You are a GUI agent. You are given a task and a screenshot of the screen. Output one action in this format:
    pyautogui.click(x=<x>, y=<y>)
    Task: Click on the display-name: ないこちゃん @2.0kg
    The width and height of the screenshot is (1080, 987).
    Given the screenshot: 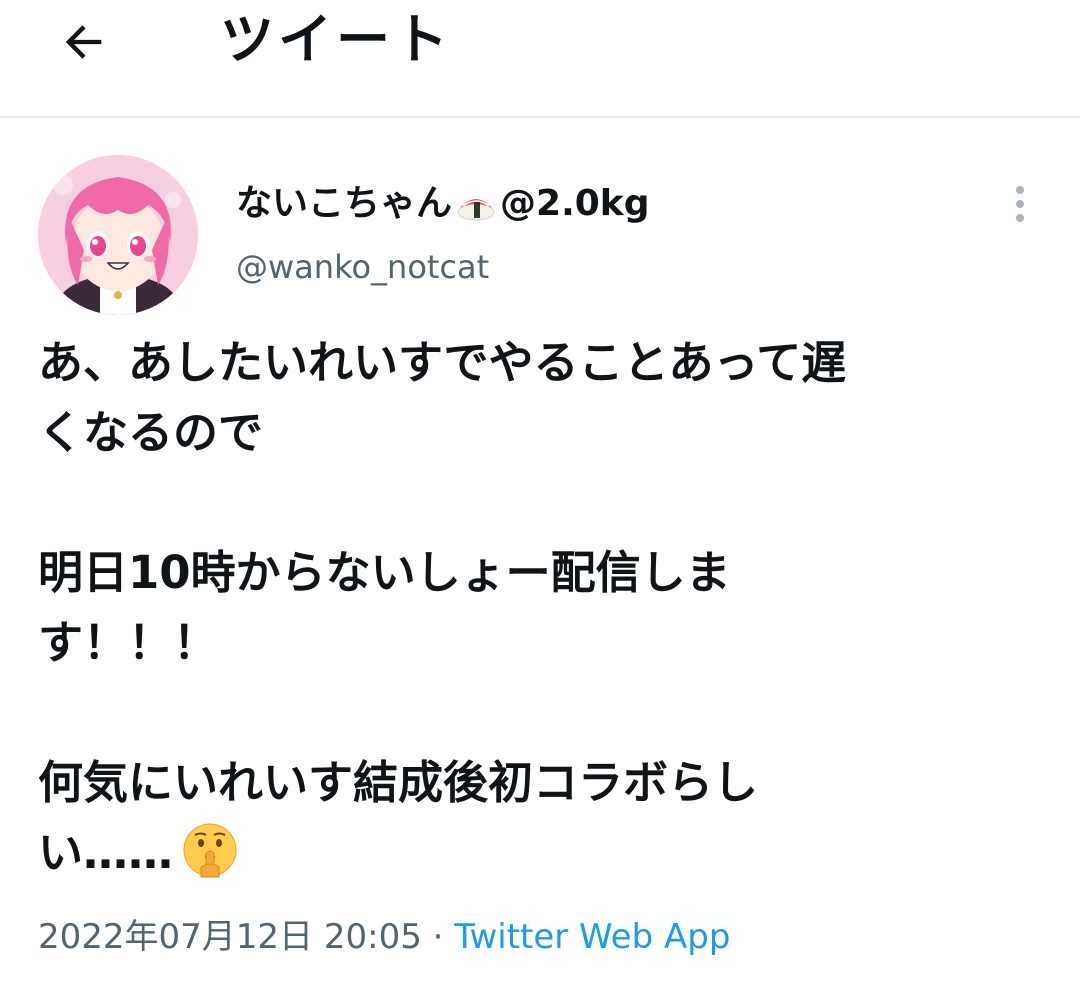 What is the action you would take?
    pyautogui.click(x=443, y=204)
    